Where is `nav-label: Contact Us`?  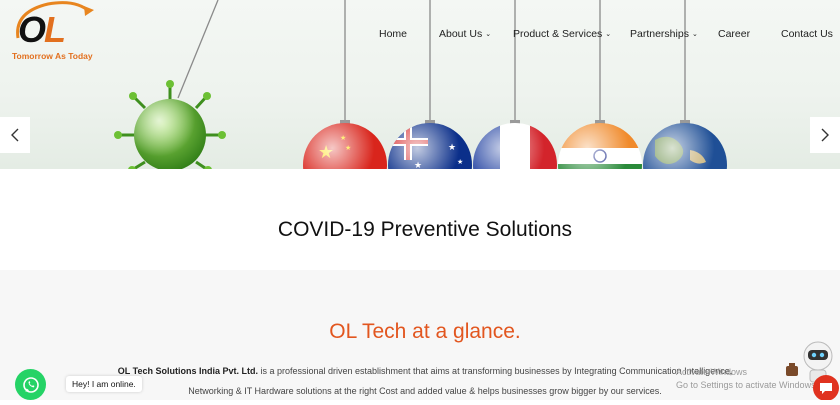 nav-label: Contact Us is located at coordinates (807, 34).